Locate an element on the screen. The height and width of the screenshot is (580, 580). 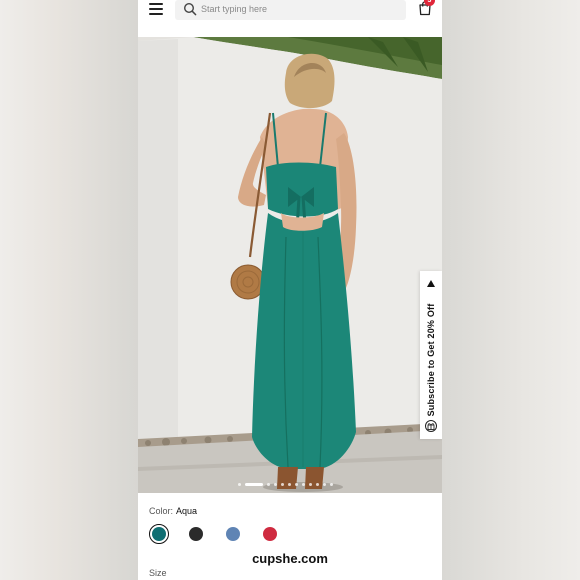
color-value: Aqua is located at coordinates (187, 511).